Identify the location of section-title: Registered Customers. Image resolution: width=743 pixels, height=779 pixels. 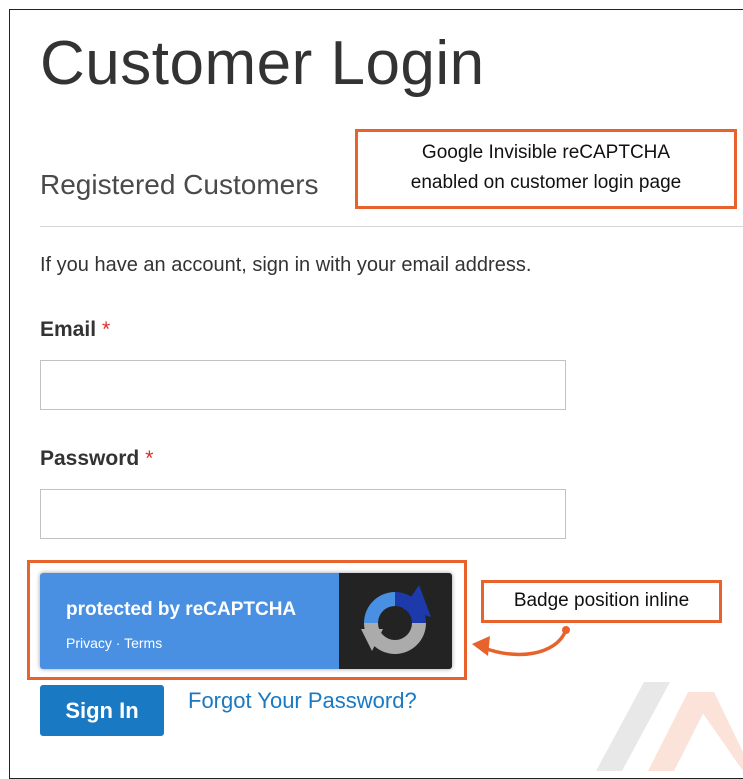
(179, 184).